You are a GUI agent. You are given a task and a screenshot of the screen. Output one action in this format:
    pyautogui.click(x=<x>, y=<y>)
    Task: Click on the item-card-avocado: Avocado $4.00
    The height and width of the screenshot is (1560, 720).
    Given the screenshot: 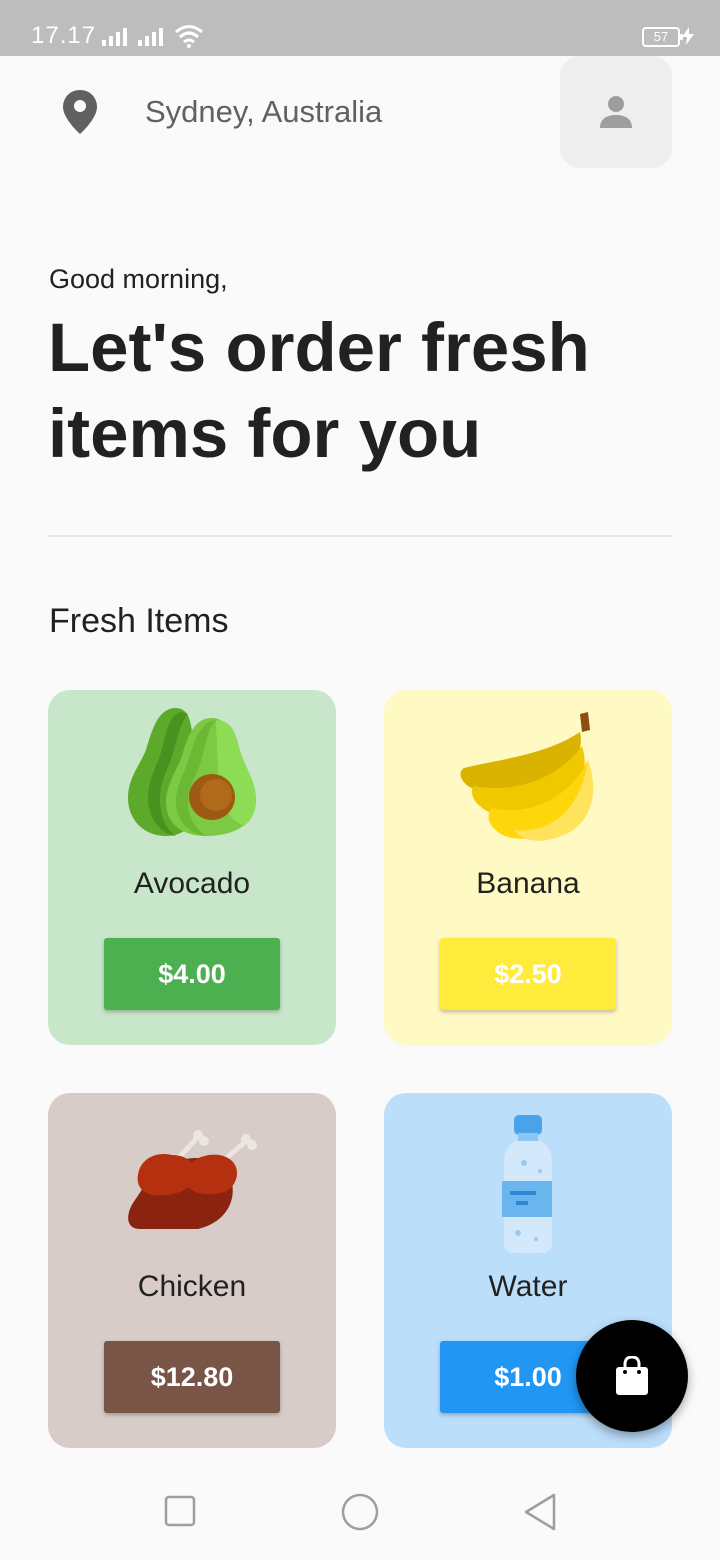 What is the action you would take?
    pyautogui.click(x=192, y=867)
    